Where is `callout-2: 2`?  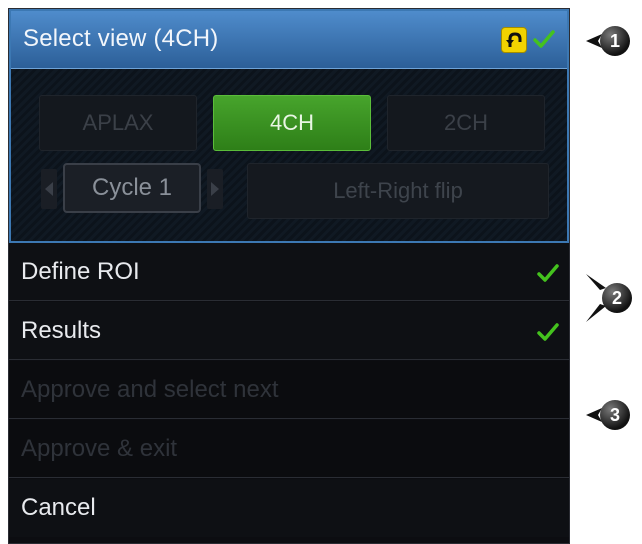 callout-2: 2 is located at coordinates (614, 298).